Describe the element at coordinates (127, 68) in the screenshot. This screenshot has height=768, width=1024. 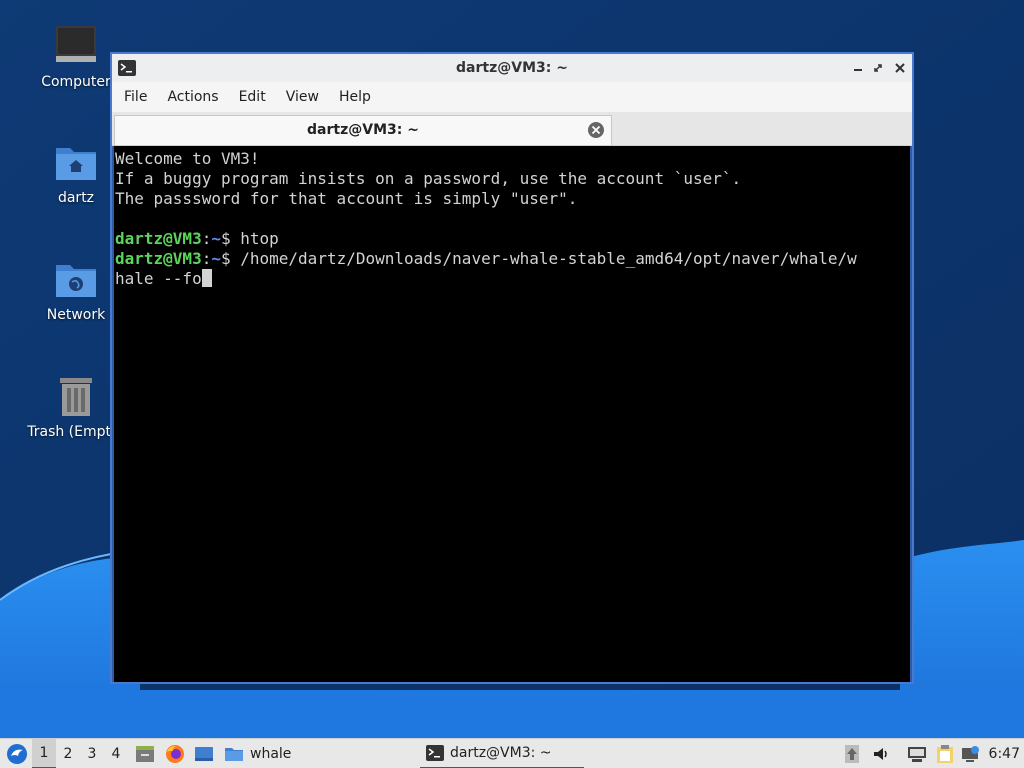
I see `terminal-app-icon` at that location.